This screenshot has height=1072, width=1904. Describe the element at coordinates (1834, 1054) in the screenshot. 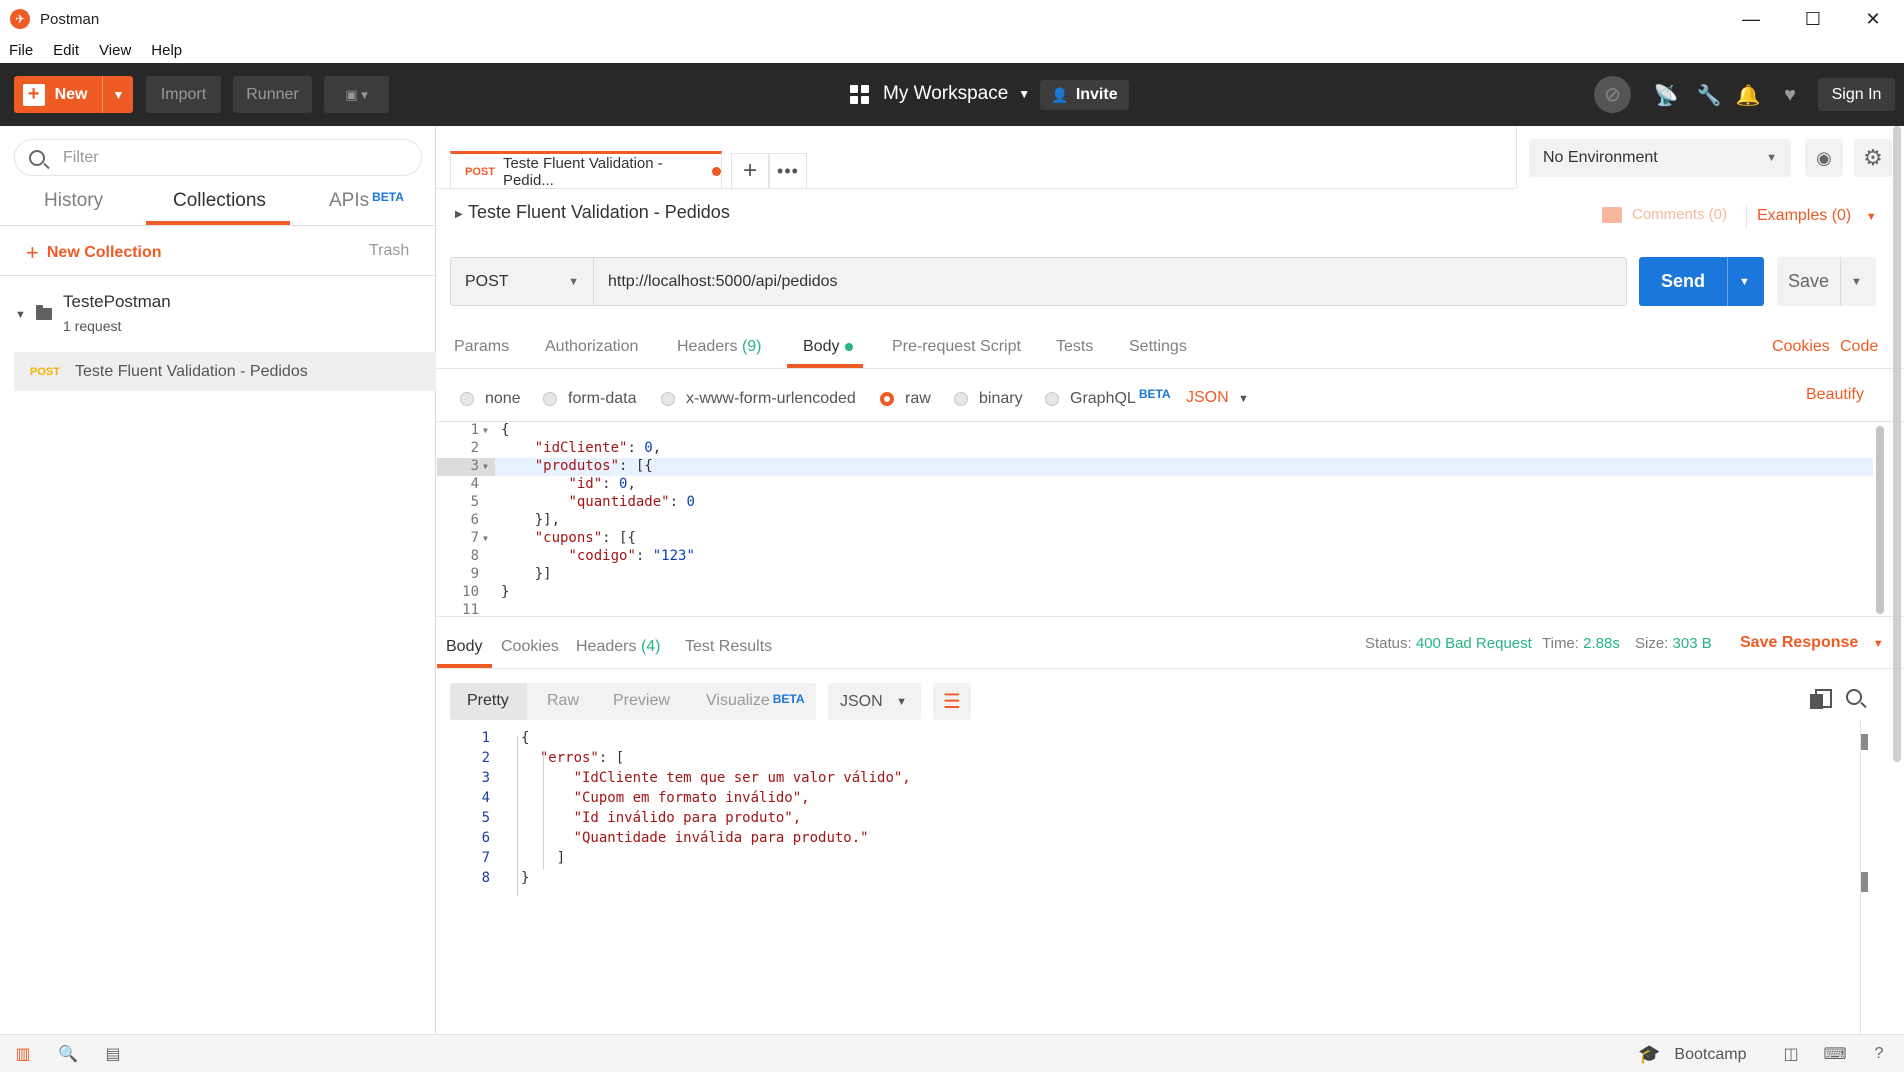

I see `keyboard-icon: ⌨` at that location.